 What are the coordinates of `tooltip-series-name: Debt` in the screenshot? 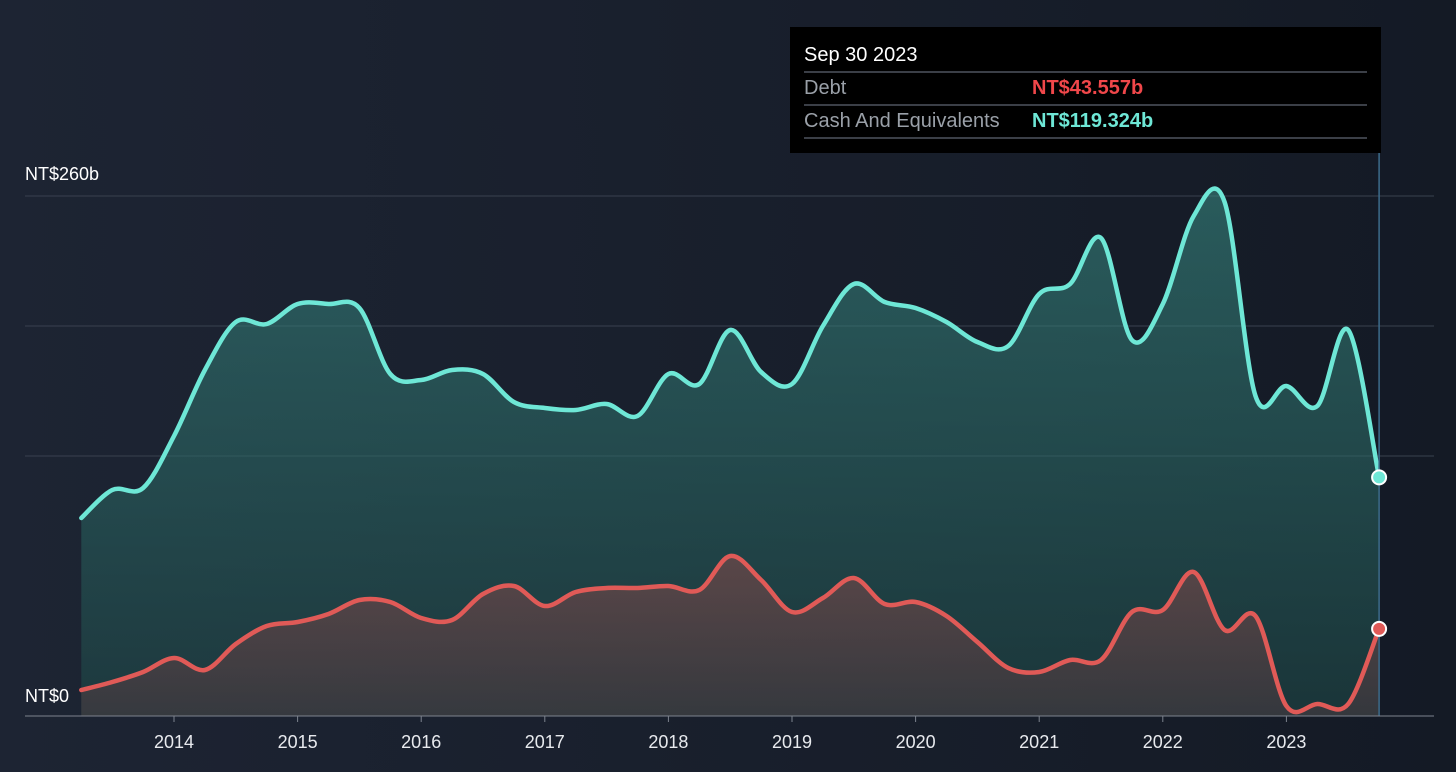 It's located at (825, 88).